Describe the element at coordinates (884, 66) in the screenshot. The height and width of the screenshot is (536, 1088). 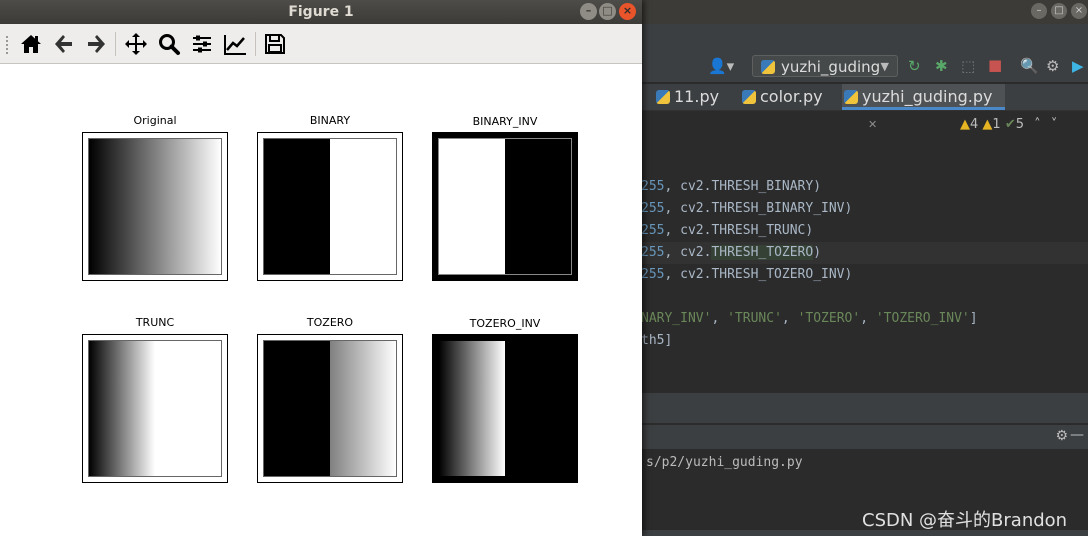
I see `chevron-down-icon: ▼` at that location.